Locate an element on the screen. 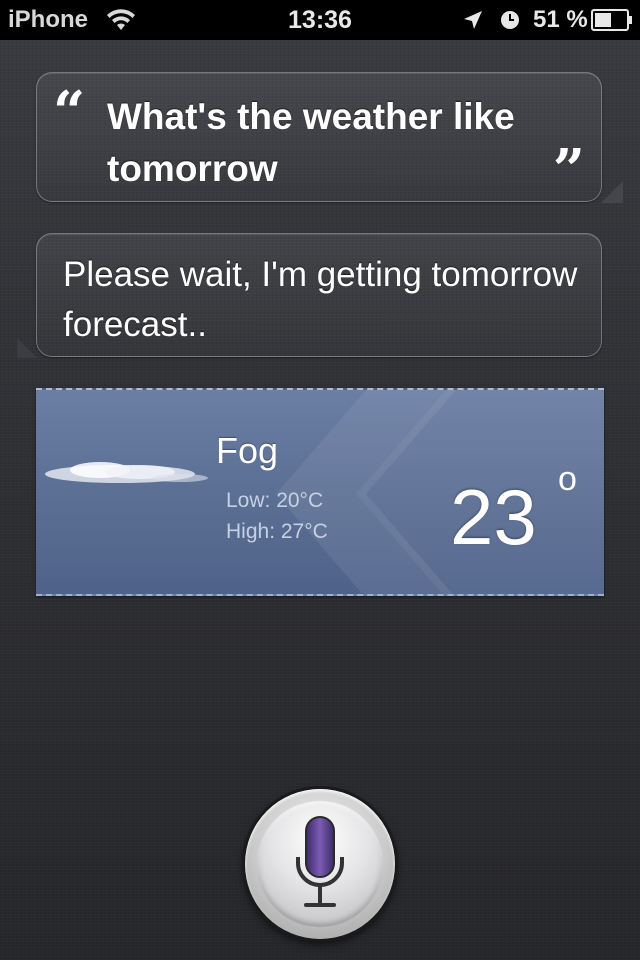 The width and height of the screenshot is (640, 960). siri-mic-button is located at coordinates (320, 864).